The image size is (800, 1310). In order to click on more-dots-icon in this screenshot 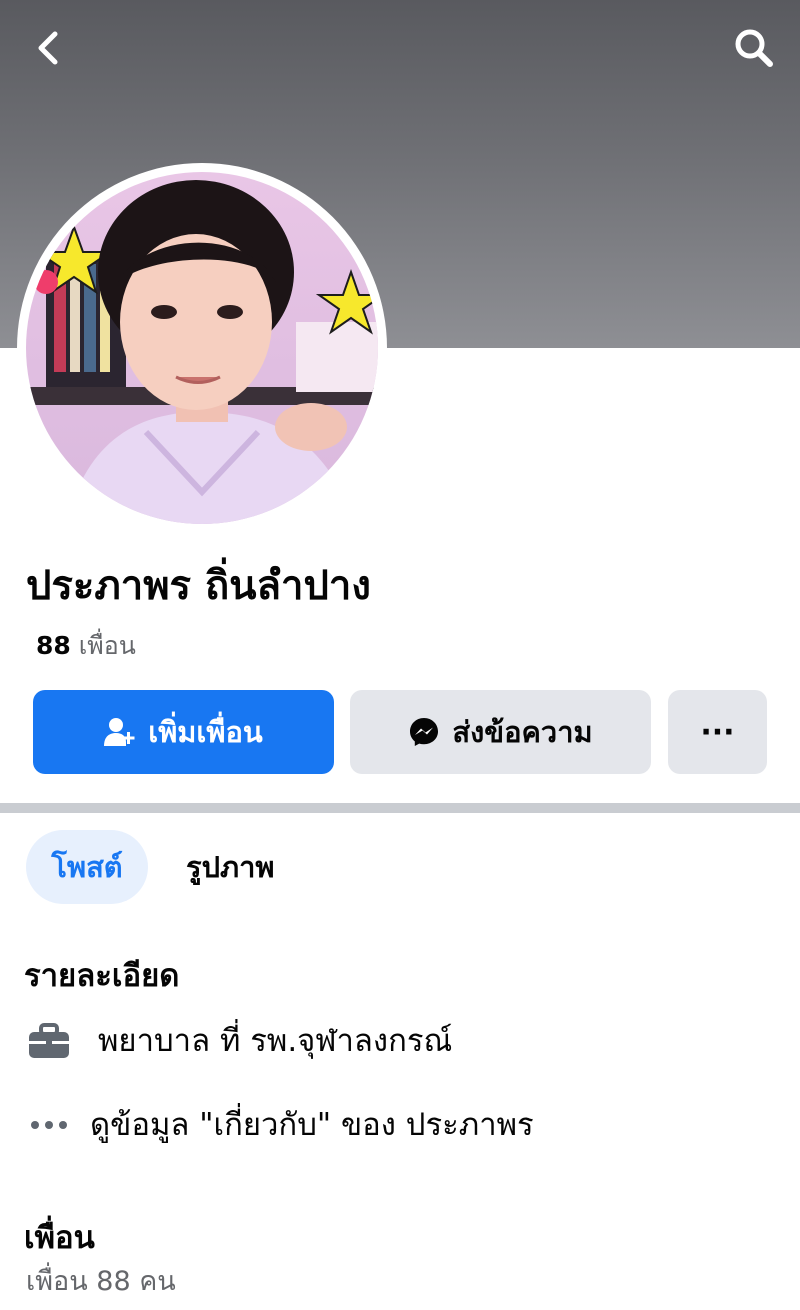, I will do `click(49, 1125)`.